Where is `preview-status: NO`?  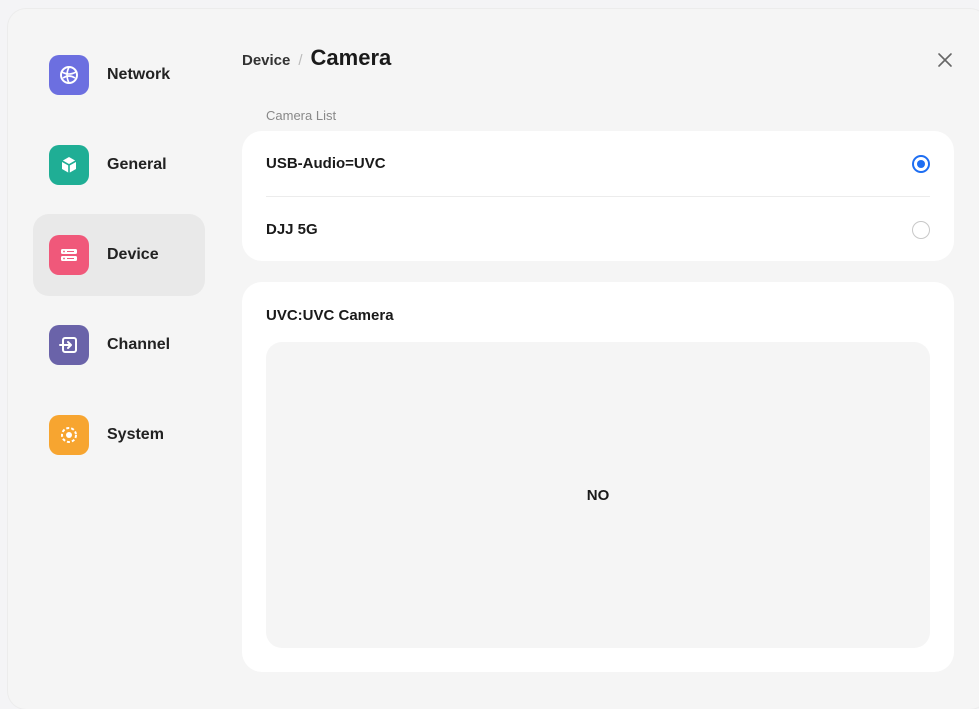
preview-status: NO is located at coordinates (598, 495).